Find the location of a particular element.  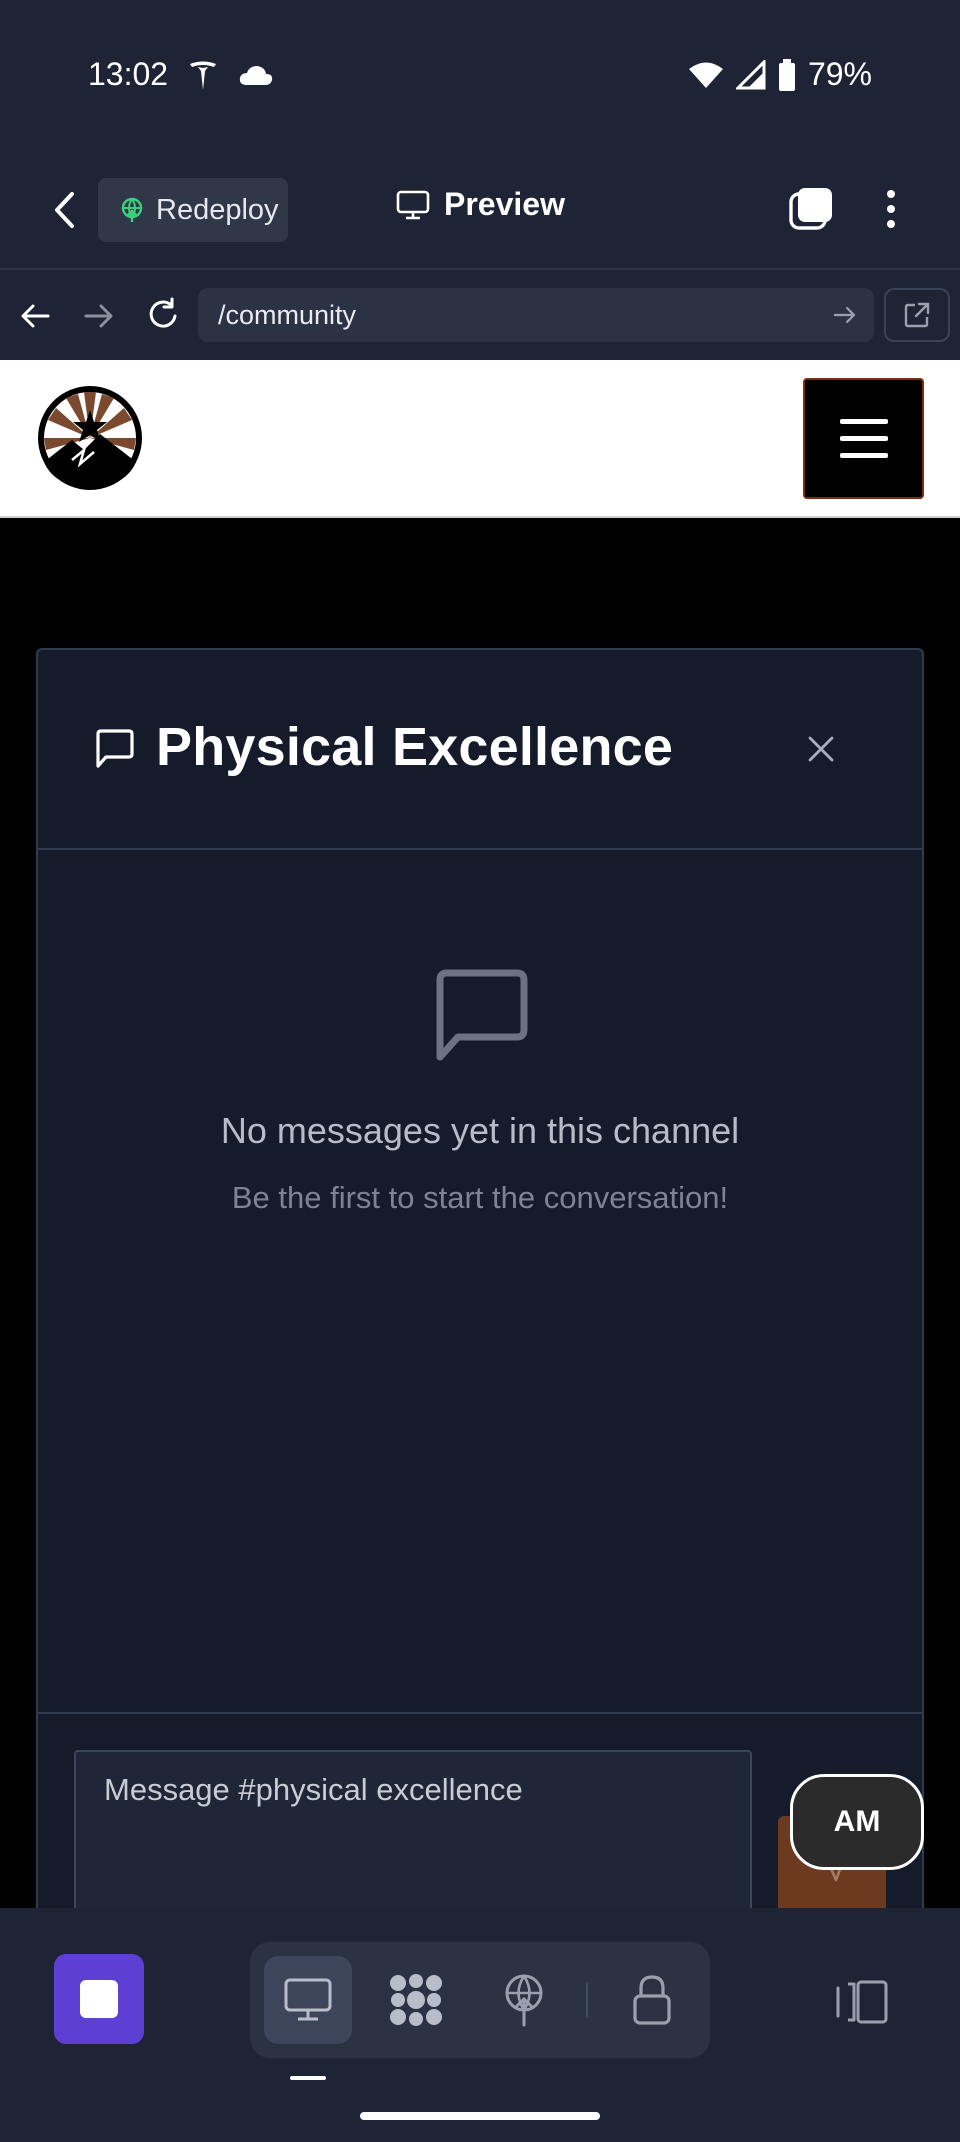

app-toolbar: Redeploy Preview is located at coordinates (480, 210).